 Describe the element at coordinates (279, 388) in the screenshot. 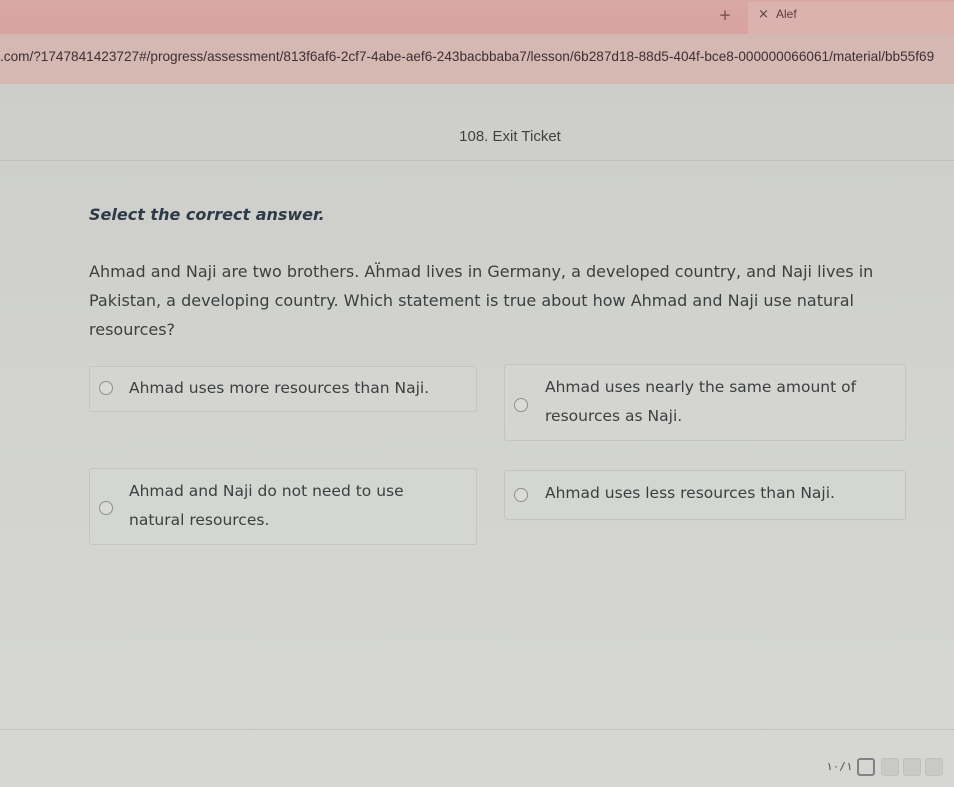

I see `answer-option-label: Ahmad uses more resources than Naji.` at that location.